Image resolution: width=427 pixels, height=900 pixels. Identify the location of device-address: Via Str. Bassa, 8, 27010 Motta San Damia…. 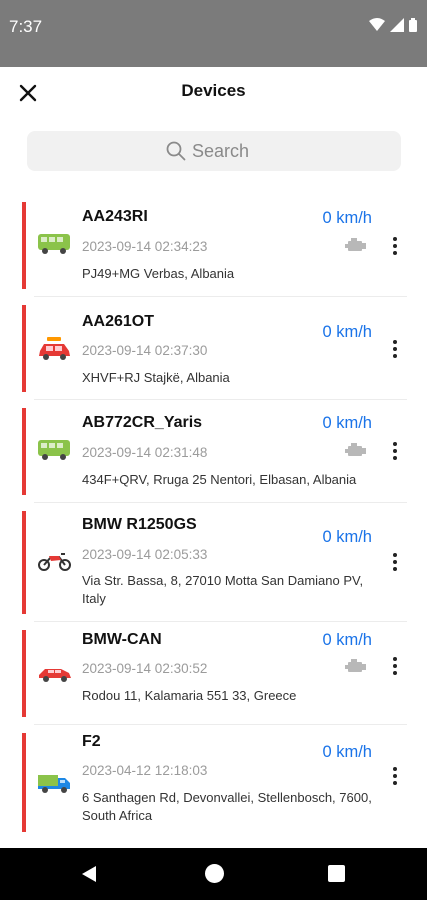
(223, 589).